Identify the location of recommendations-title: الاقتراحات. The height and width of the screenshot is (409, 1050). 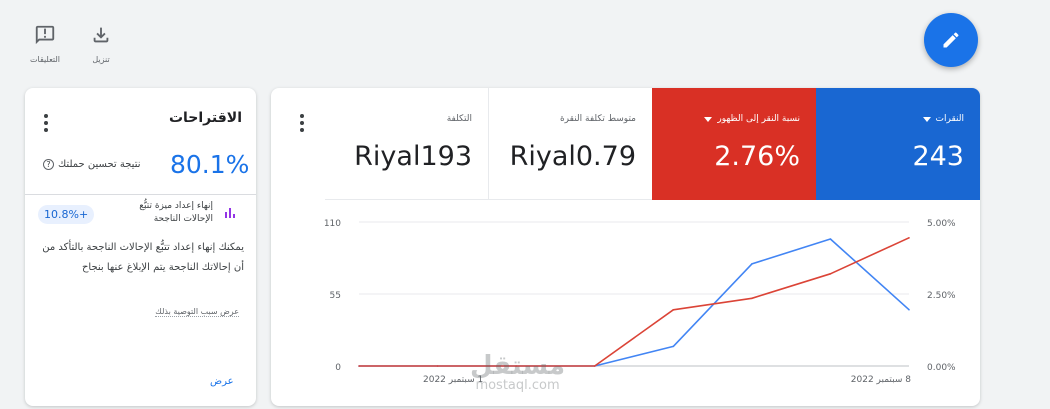
(205, 118).